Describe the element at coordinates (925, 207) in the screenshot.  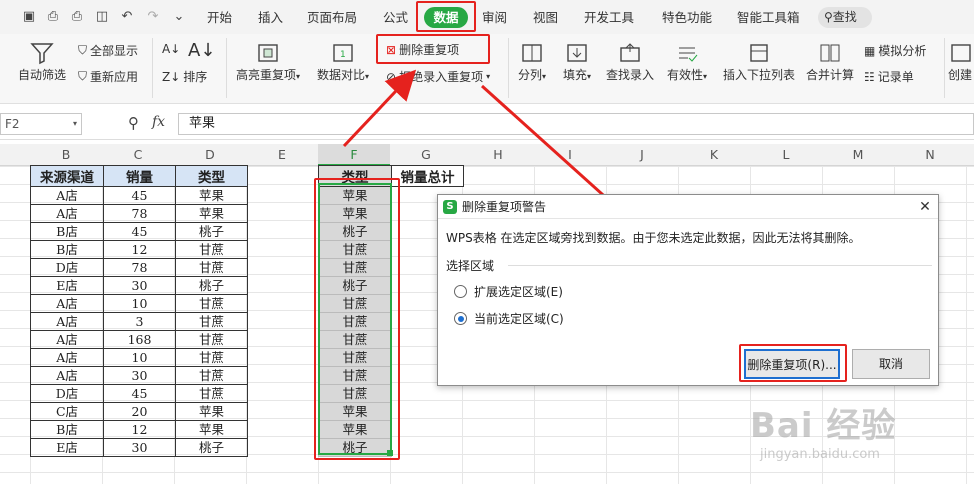
I see `close-icon: ✕` at that location.